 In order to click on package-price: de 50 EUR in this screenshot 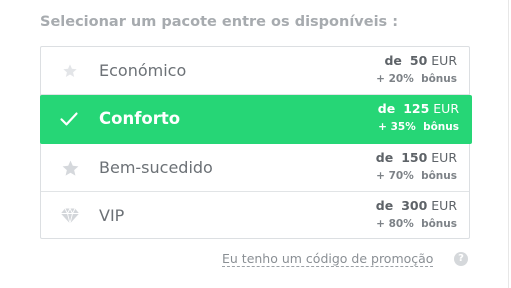, I will do `click(420, 60)`.